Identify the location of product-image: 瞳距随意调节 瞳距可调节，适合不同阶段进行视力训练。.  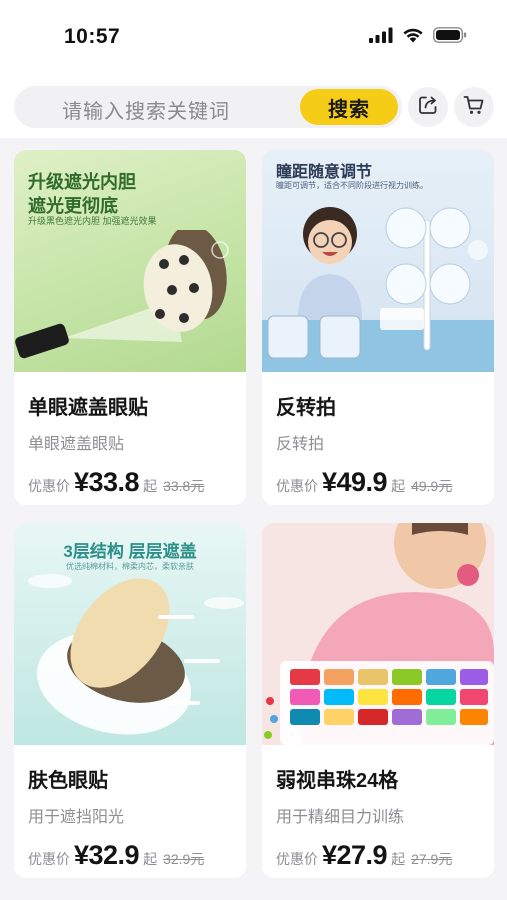
(378, 261).